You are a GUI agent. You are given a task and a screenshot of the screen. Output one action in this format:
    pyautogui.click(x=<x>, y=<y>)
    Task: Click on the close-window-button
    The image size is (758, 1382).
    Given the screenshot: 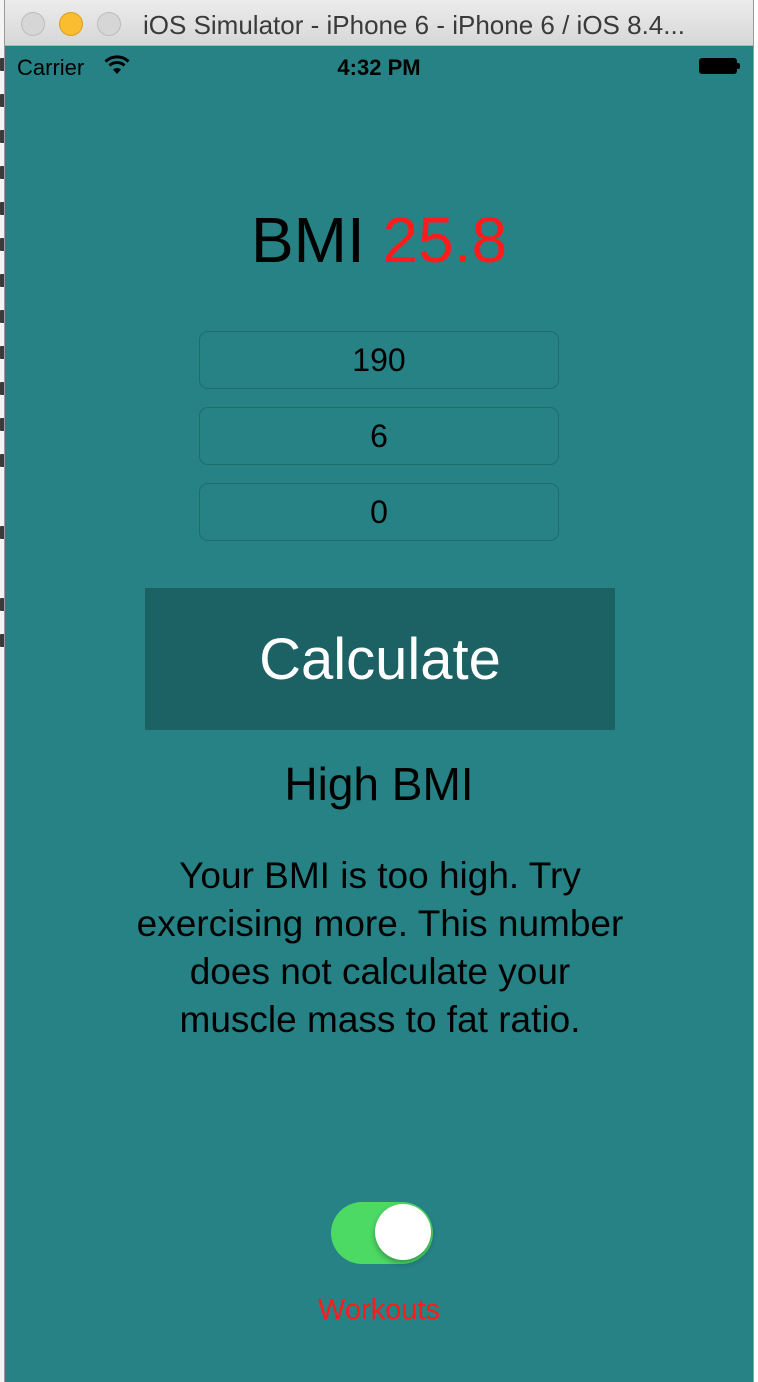 What is the action you would take?
    pyautogui.click(x=33, y=24)
    